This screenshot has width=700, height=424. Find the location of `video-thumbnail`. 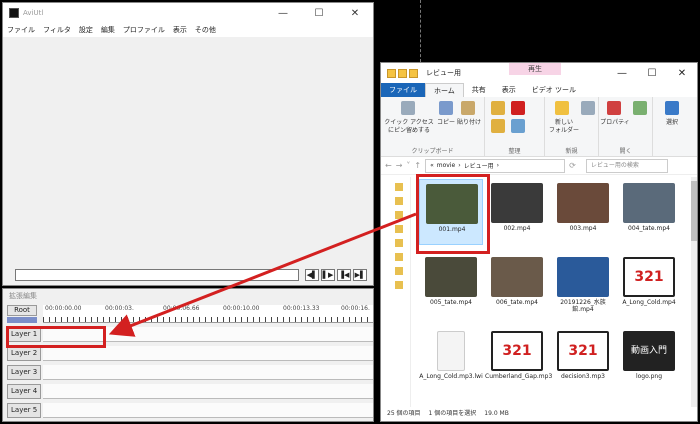

video-thumbnail is located at coordinates (451, 277).